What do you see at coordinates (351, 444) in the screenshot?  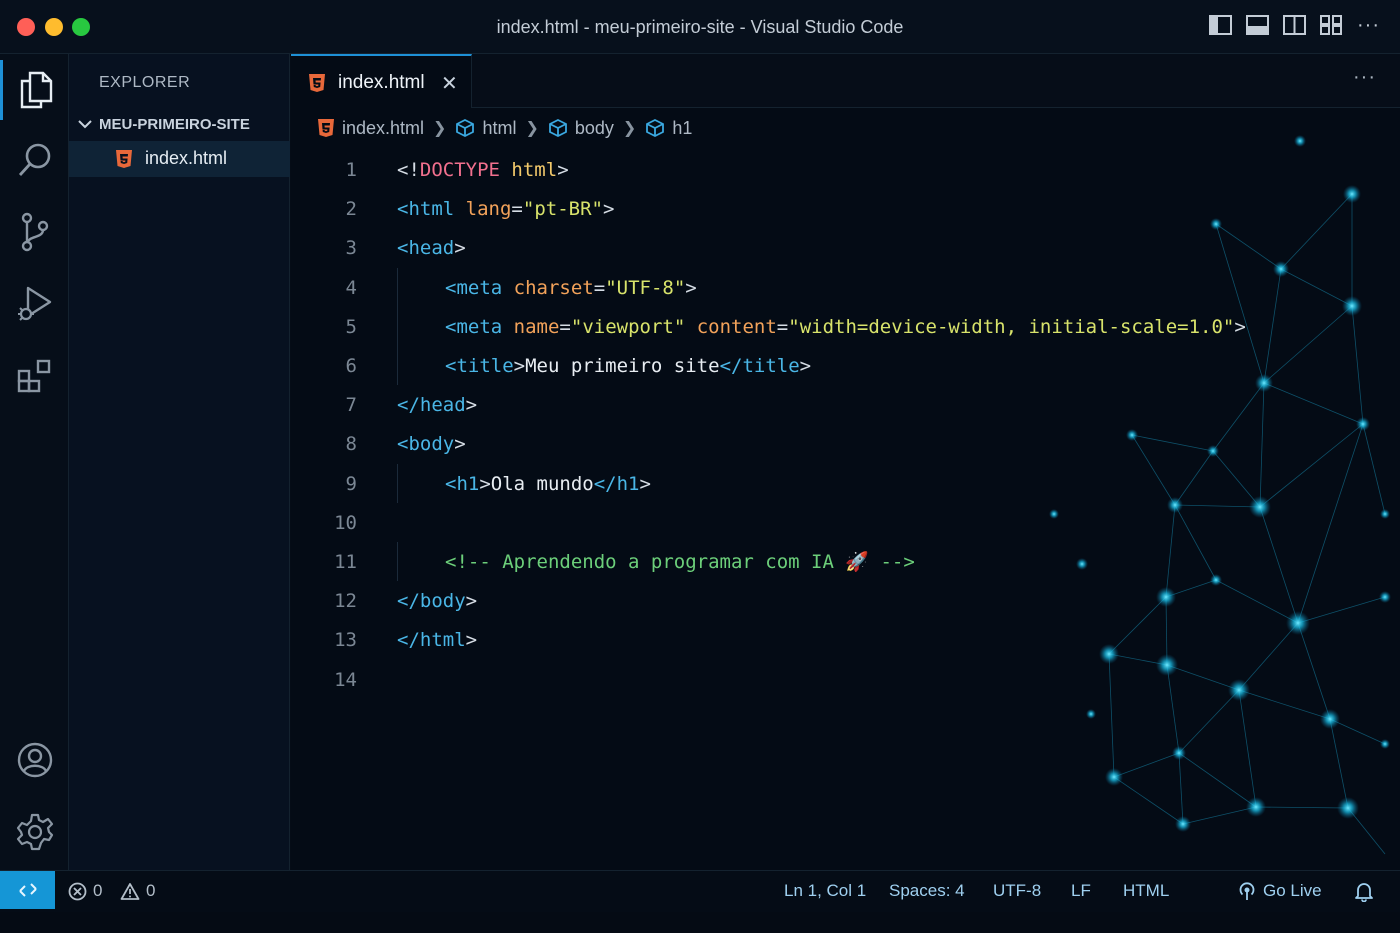 I see `line-number: 8` at bounding box center [351, 444].